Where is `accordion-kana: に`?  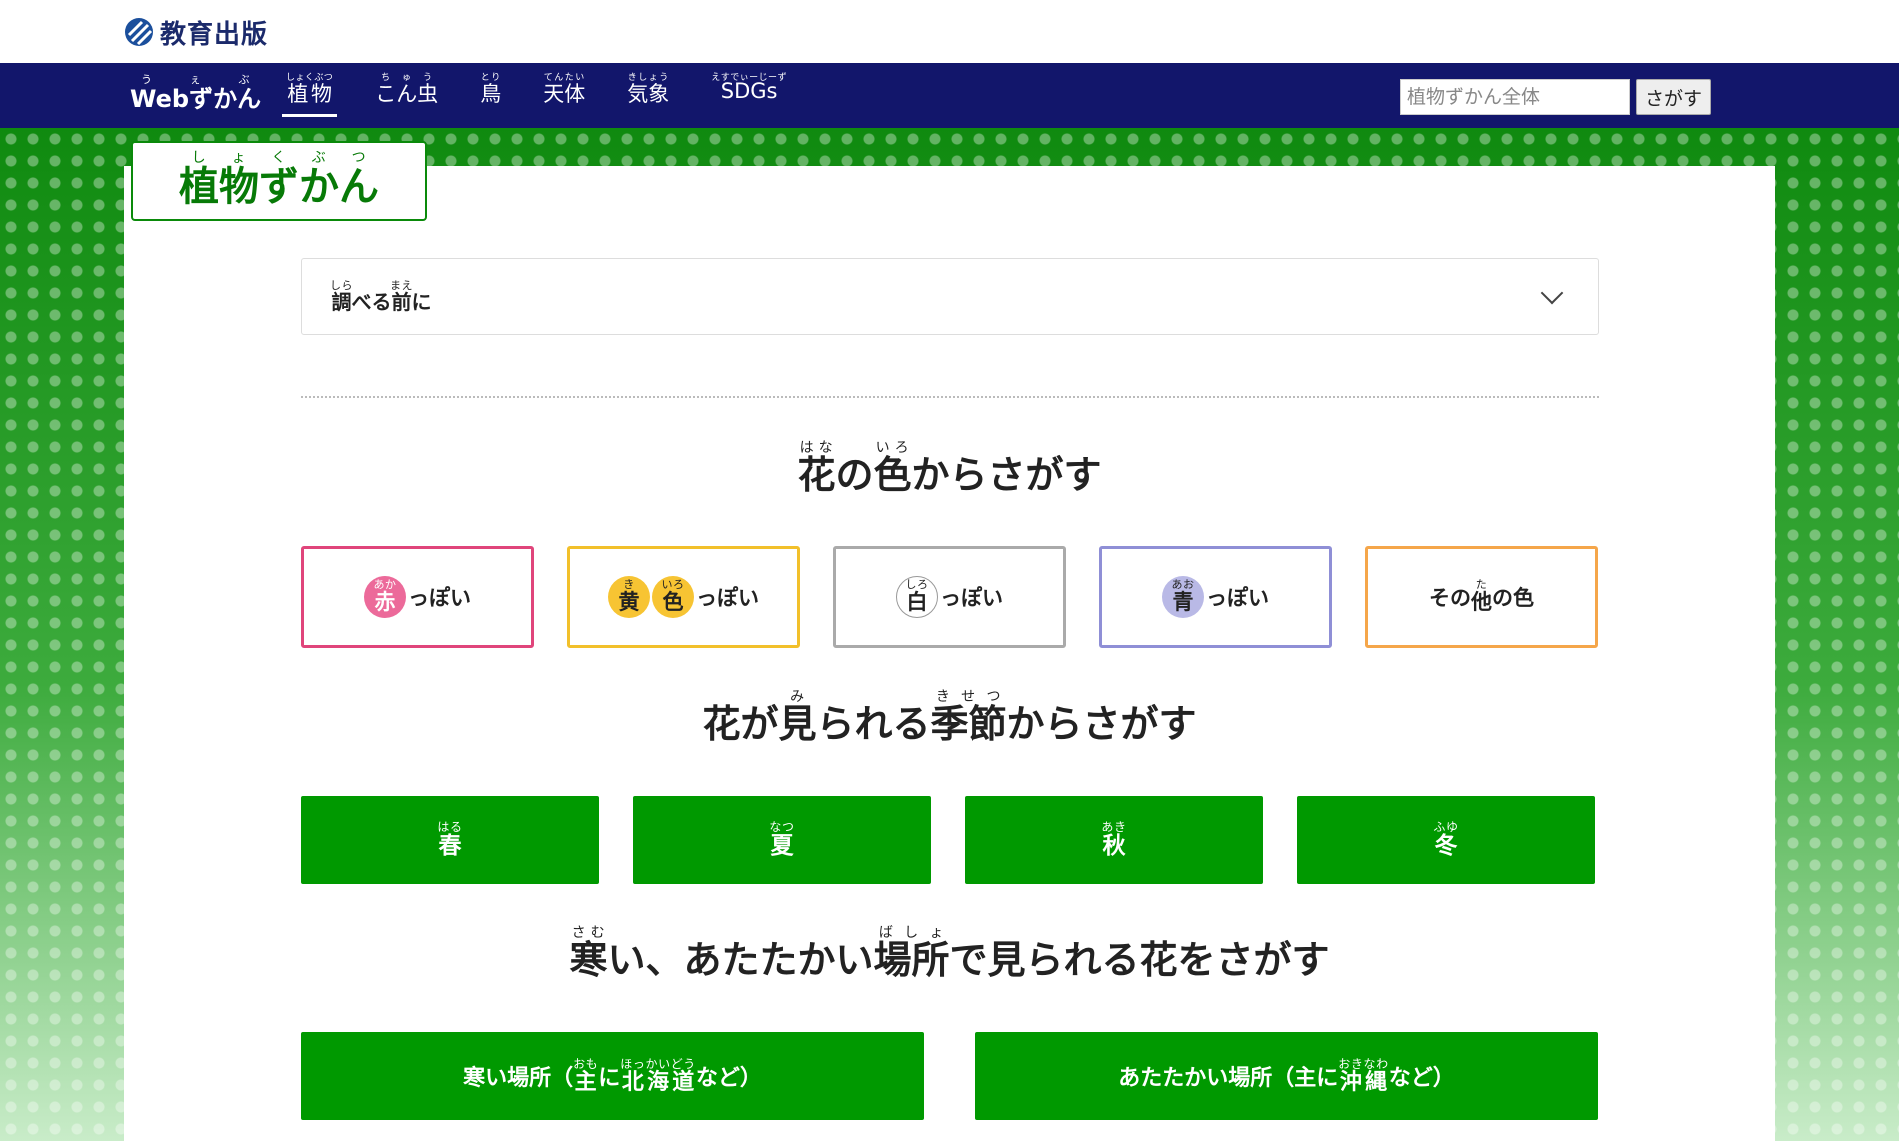 accordion-kana: に is located at coordinates (421, 301).